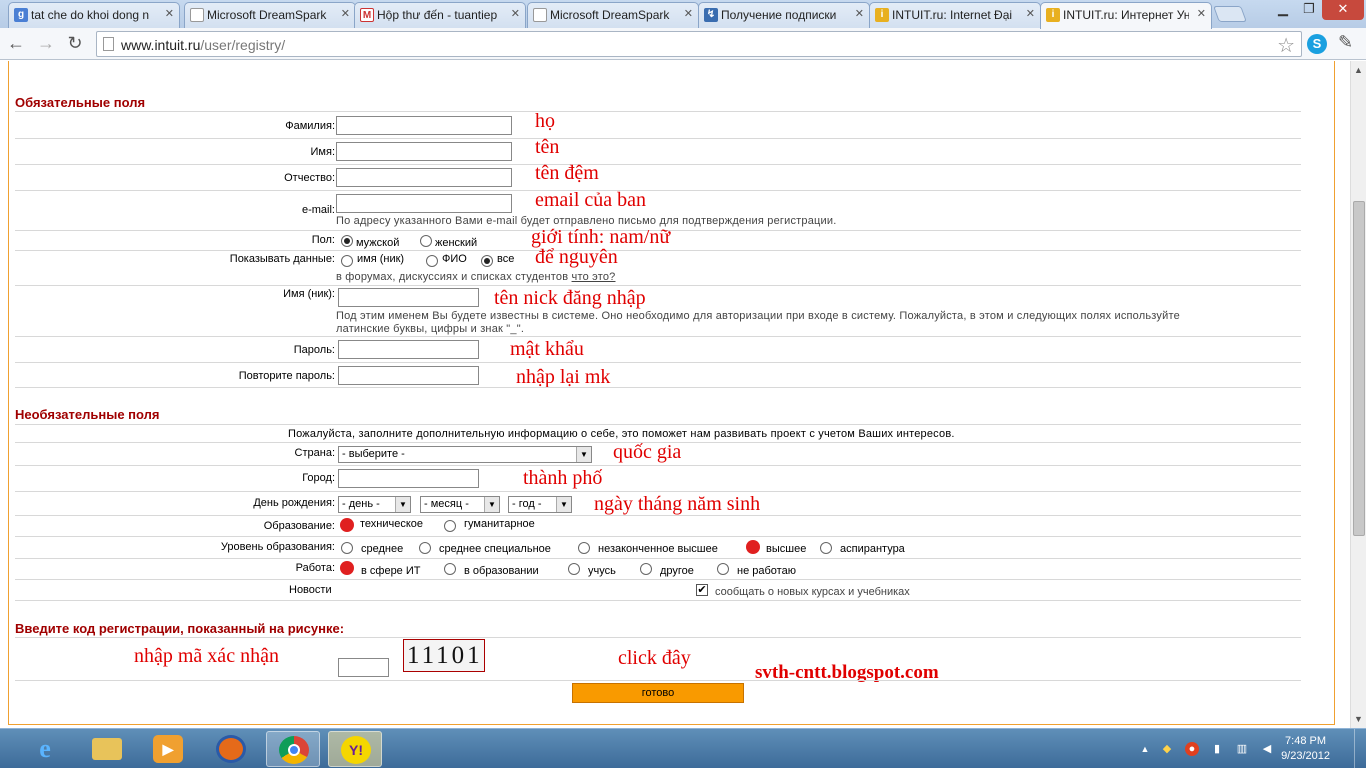  Describe the element at coordinates (1309, 10) in the screenshot. I see `maximize-icon: ❐` at that location.